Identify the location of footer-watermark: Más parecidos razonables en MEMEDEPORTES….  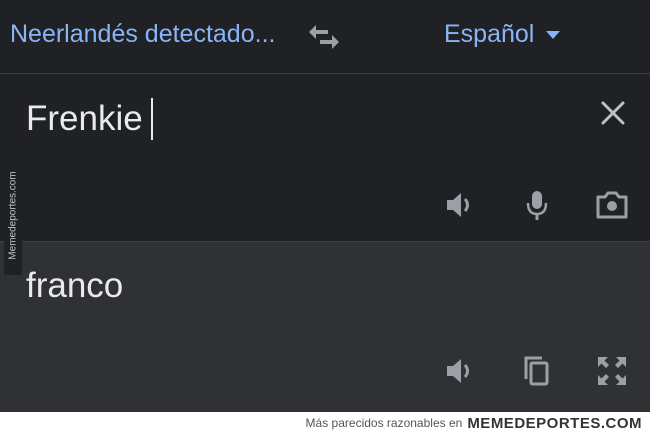
(325, 423).